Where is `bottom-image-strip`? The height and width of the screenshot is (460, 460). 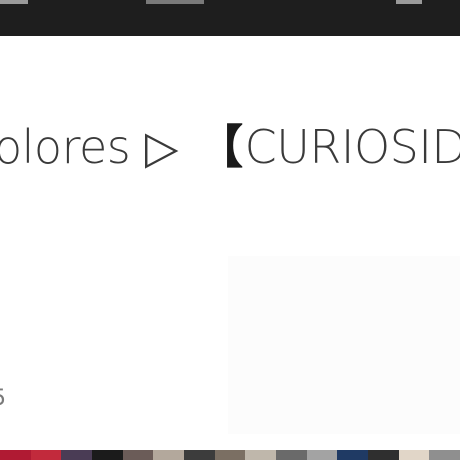
bottom-image-strip is located at coordinates (230, 455).